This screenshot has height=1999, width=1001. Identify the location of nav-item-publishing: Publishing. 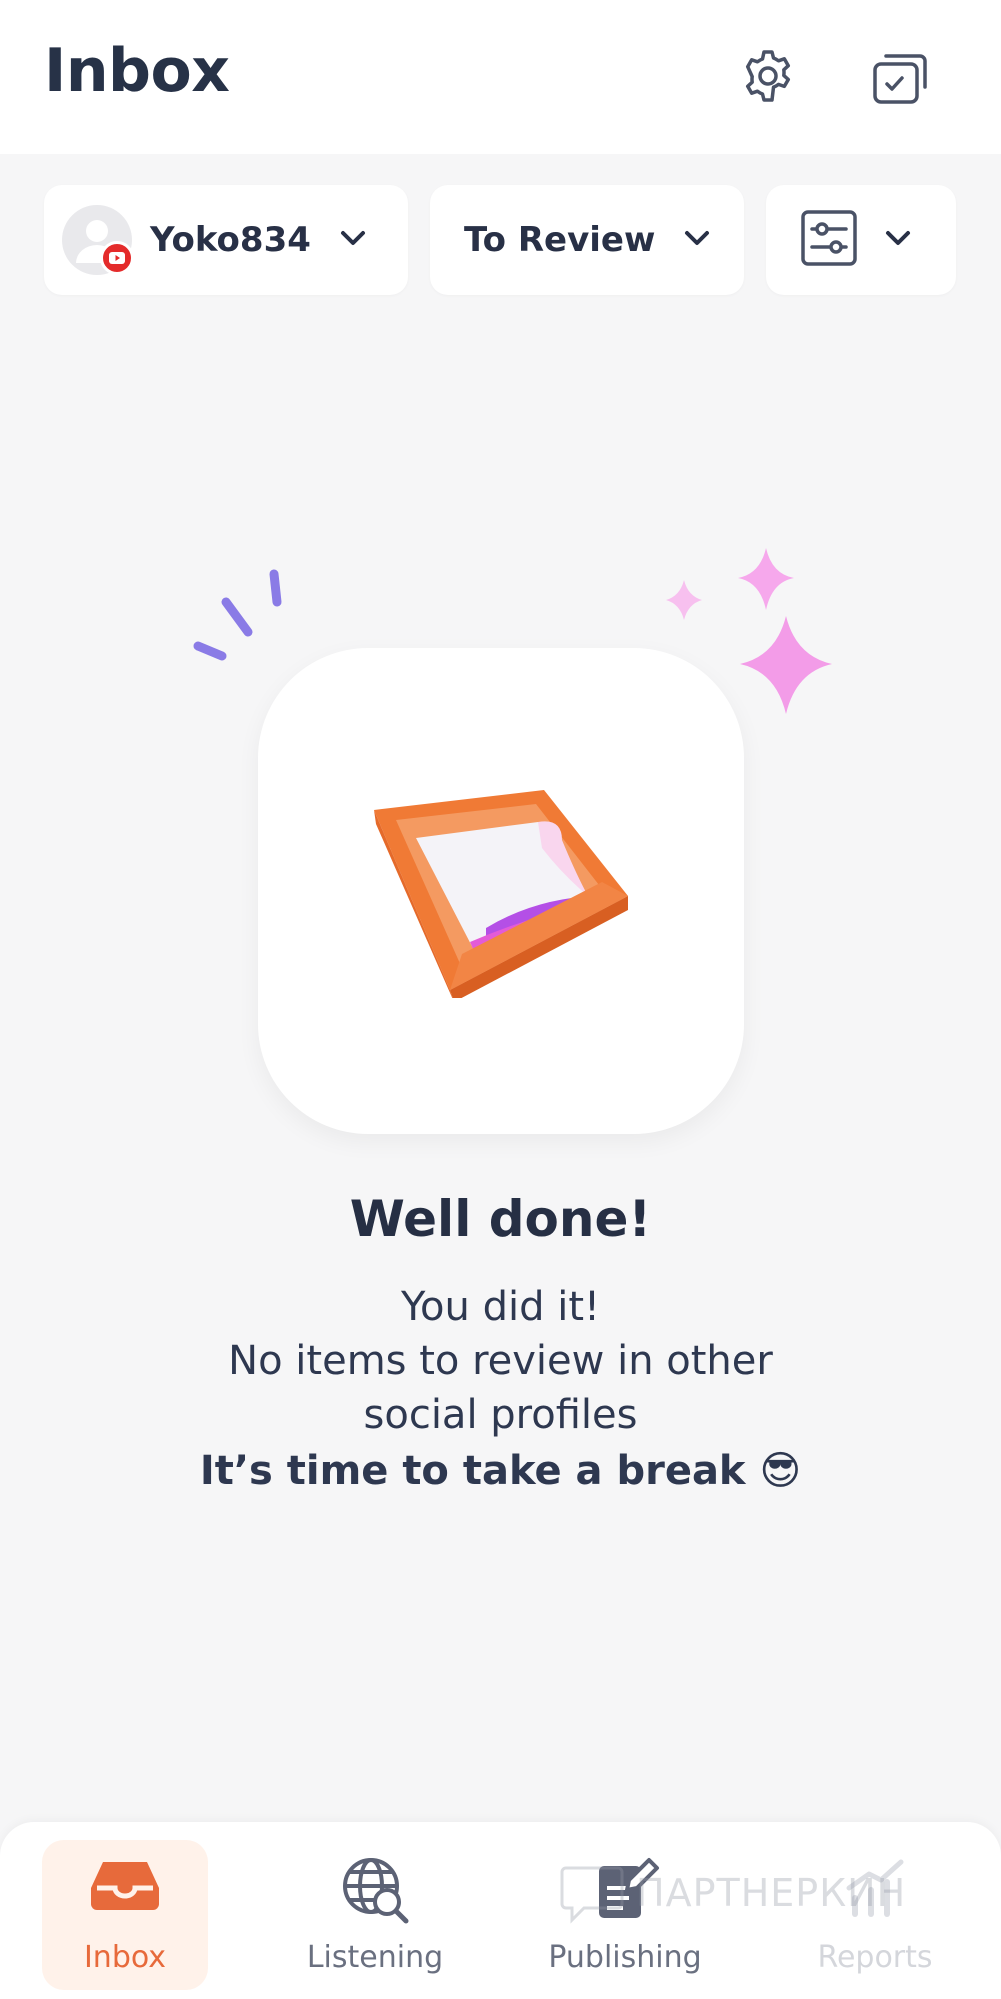
(625, 1915).